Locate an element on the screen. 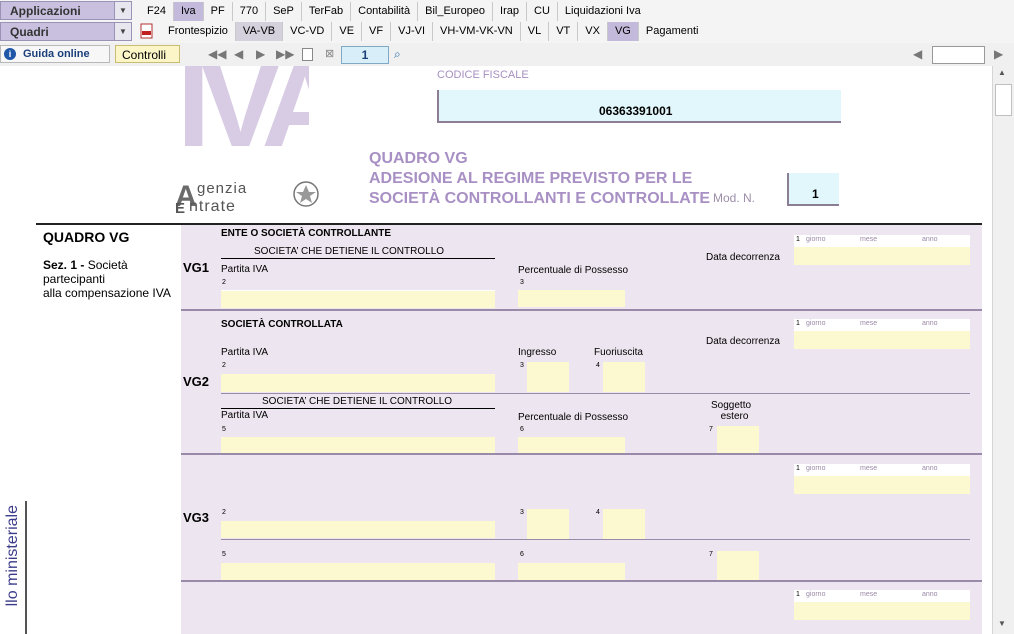 Image resolution: width=1014 pixels, height=634 pixels. vg3-num-7: 7 is located at coordinates (711, 554).